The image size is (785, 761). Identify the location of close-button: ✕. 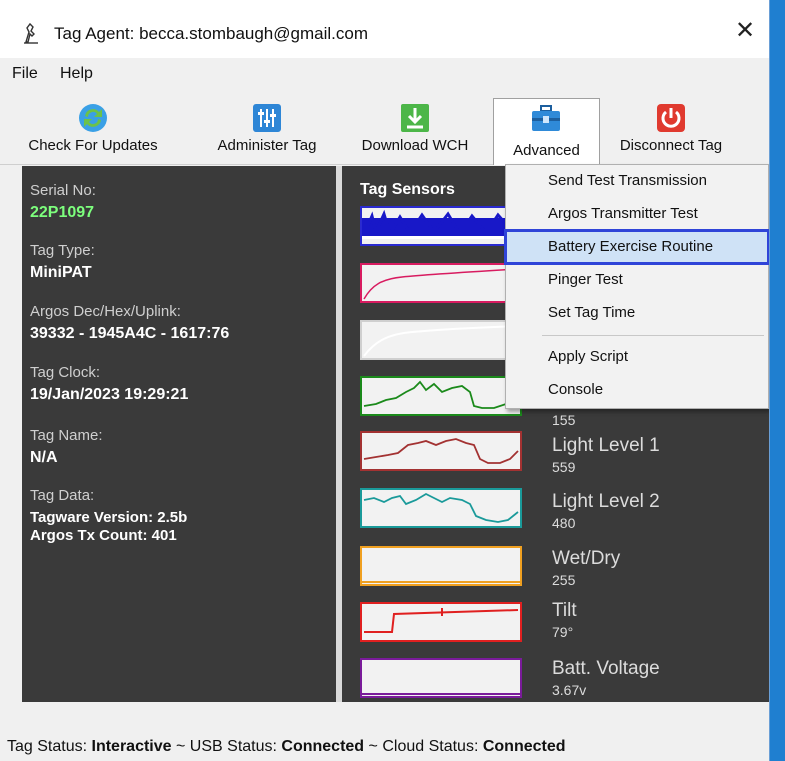
(745, 31).